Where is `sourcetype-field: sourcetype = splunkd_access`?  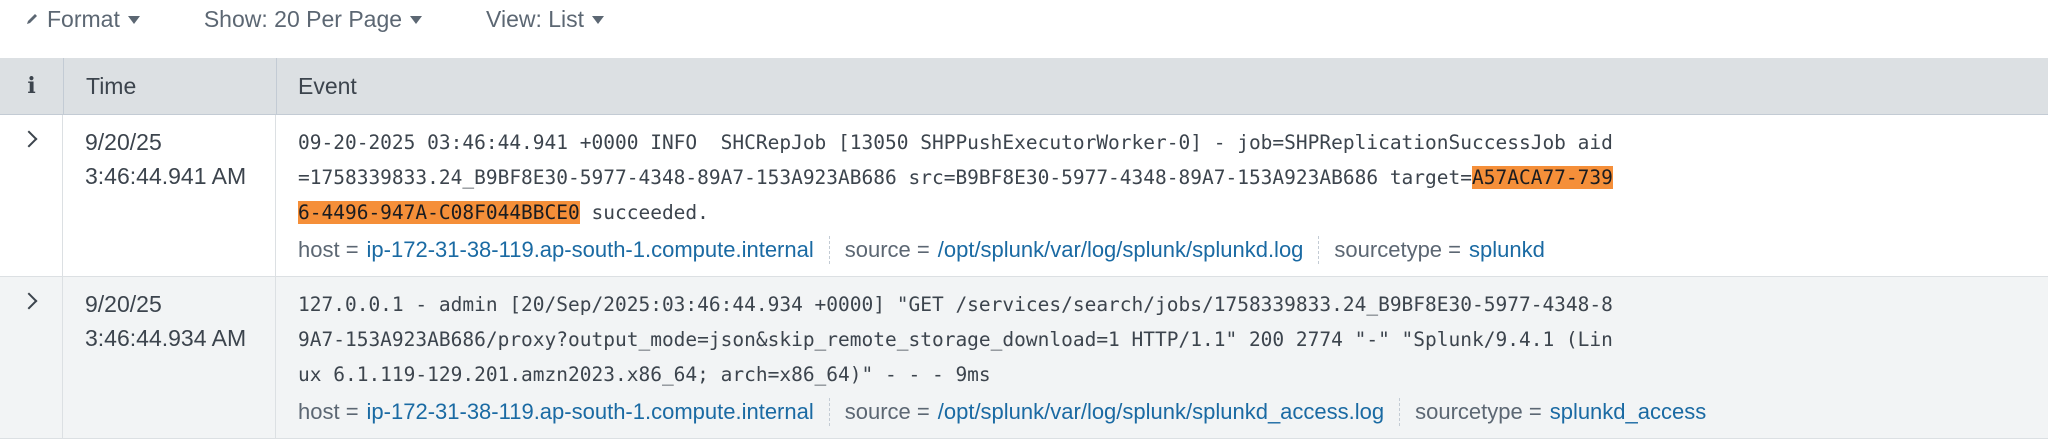
sourcetype-field: sourcetype = splunkd_access is located at coordinates (1560, 412).